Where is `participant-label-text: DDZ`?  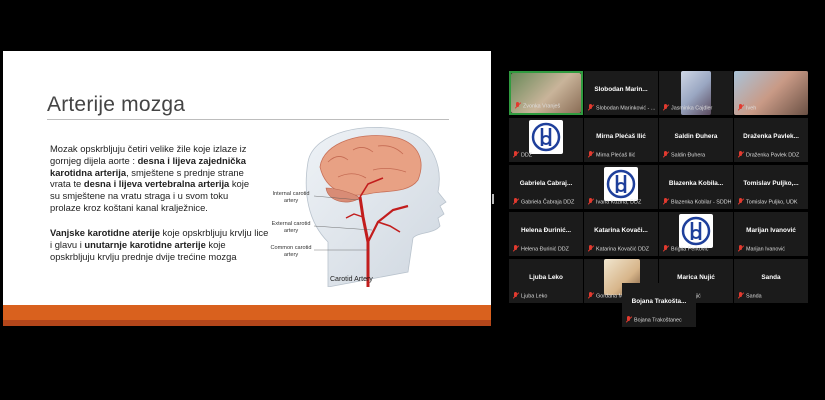 participant-label-text: DDZ is located at coordinates (527, 155).